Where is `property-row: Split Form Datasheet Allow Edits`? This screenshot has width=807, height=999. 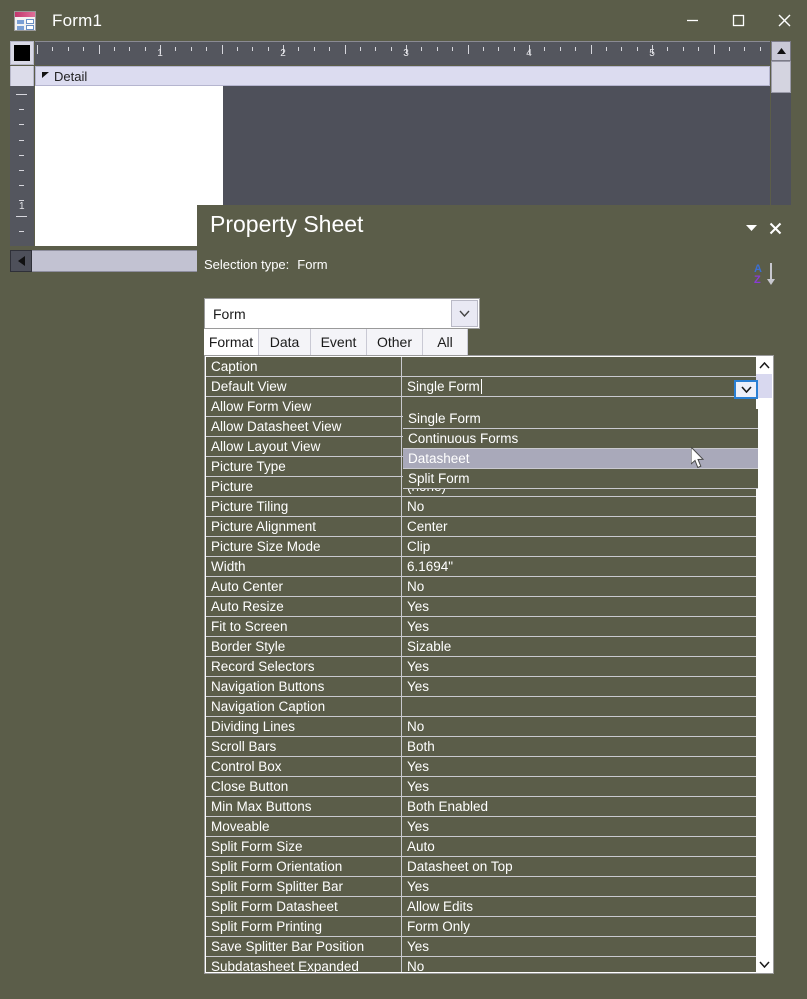 property-row: Split Form Datasheet Allow Edits is located at coordinates (482, 907).